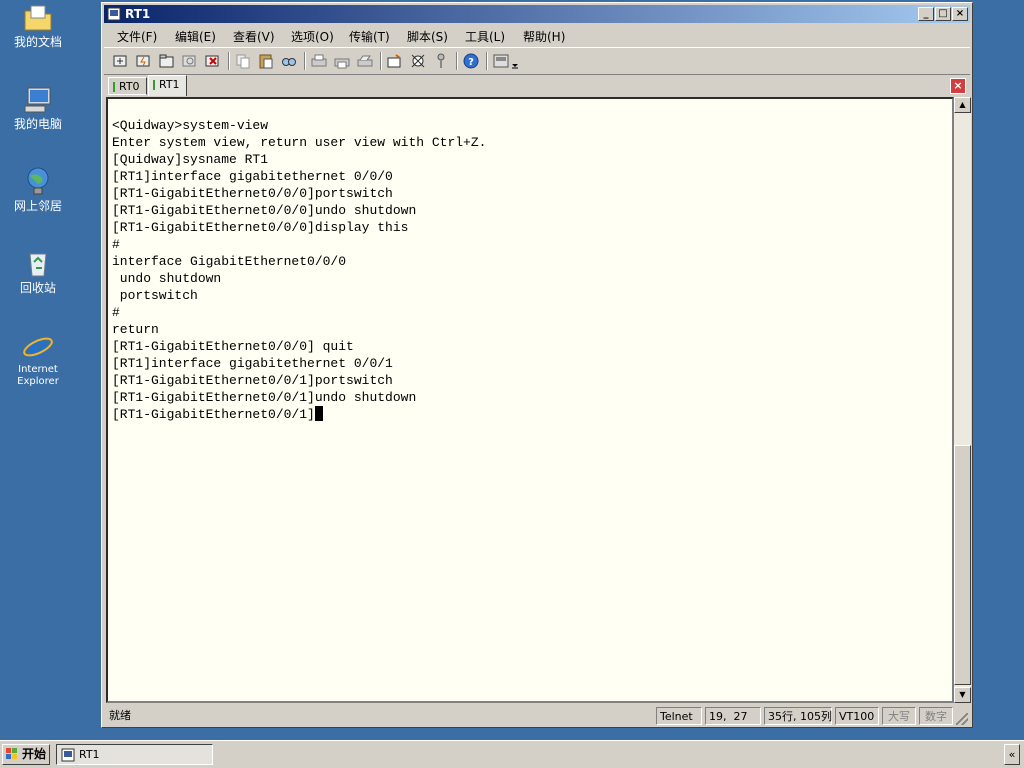  Describe the element at coordinates (537, 86) in the screenshot. I see `session-tabs: RT0 RT1 ×` at that location.